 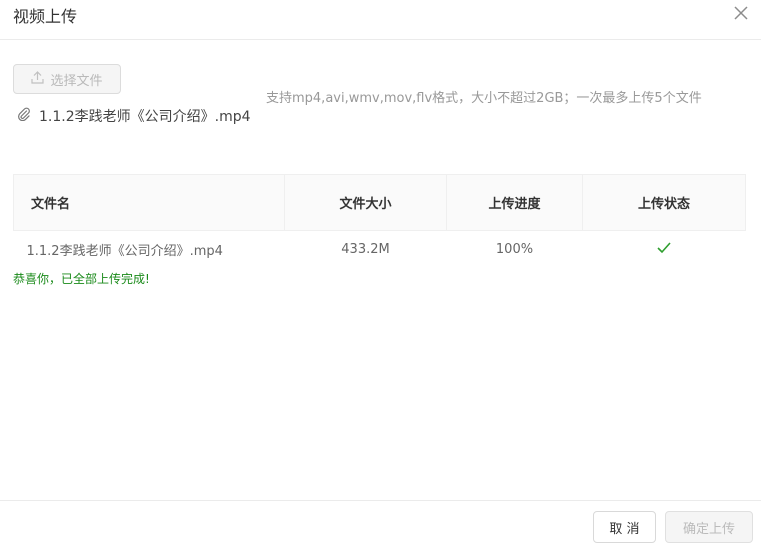 I want to click on selected-file-name: 1.1.2李践老师《公司介绍》.mp4, so click(x=145, y=117).